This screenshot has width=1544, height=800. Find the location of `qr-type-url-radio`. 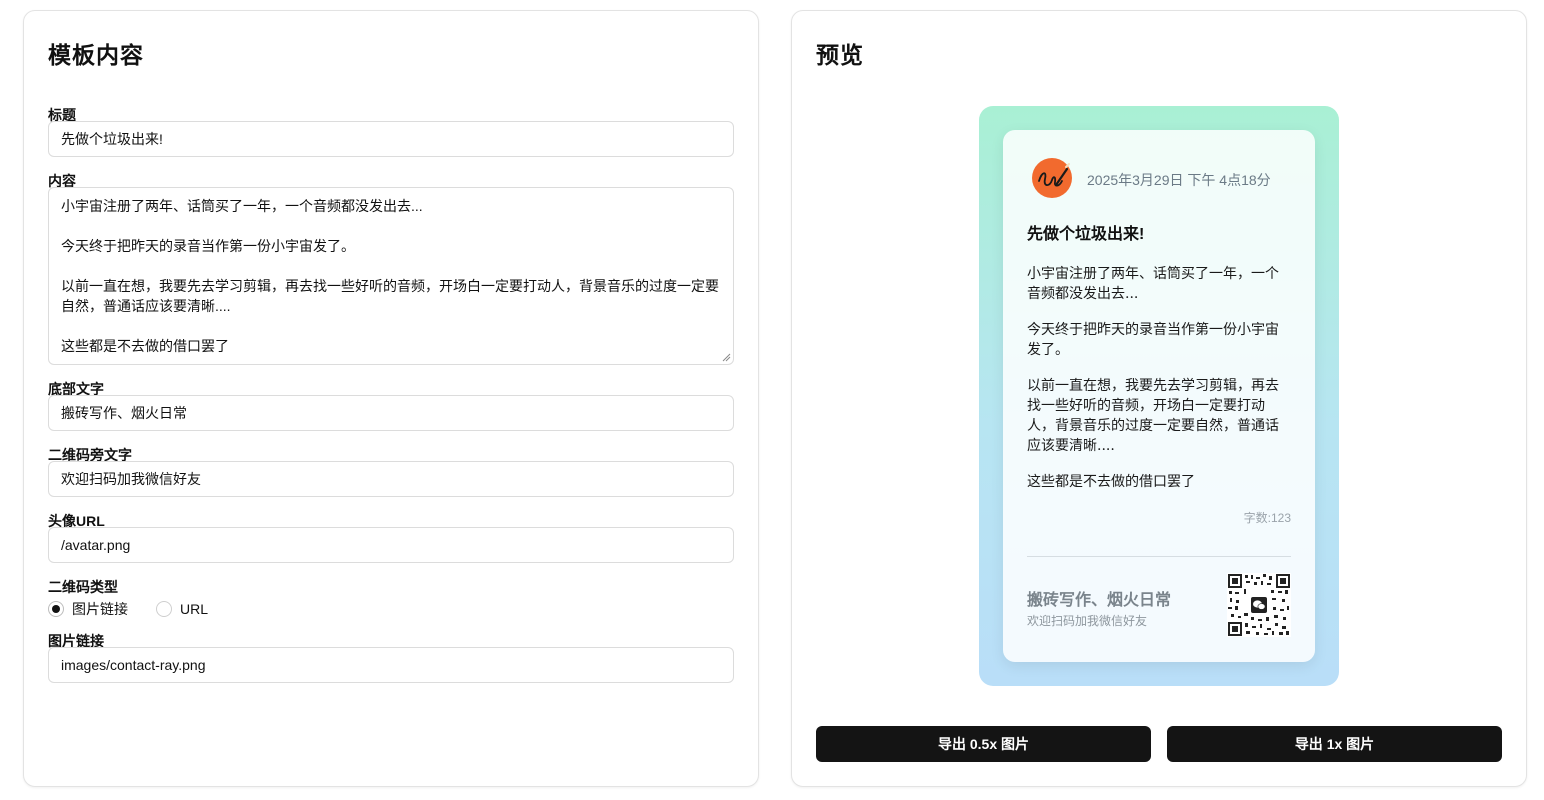

qr-type-url-radio is located at coordinates (164, 609).